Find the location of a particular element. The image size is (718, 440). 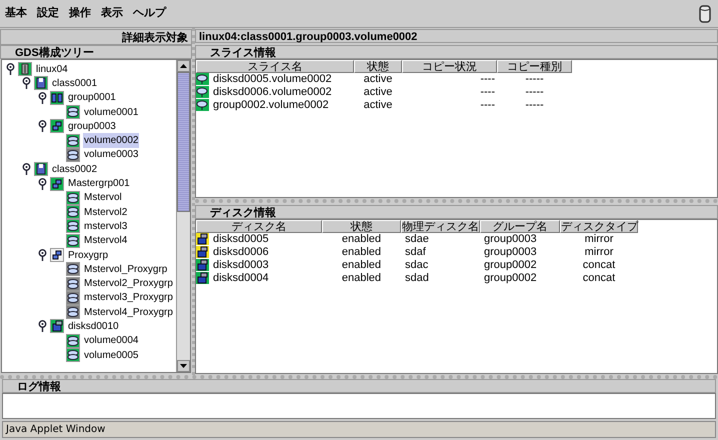

detail-label: 詳細表示対象 is located at coordinates (96, 37).